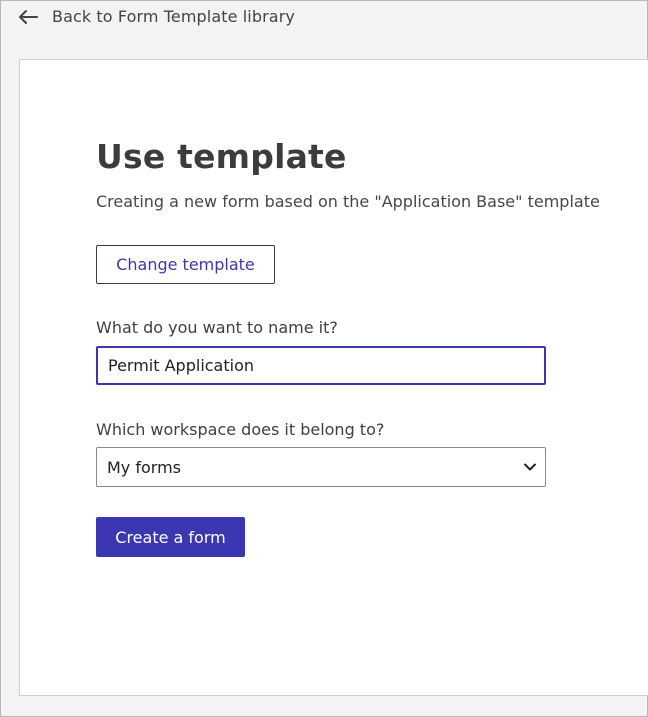  What do you see at coordinates (321, 467) in the screenshot?
I see `workspace-select: My forms` at bounding box center [321, 467].